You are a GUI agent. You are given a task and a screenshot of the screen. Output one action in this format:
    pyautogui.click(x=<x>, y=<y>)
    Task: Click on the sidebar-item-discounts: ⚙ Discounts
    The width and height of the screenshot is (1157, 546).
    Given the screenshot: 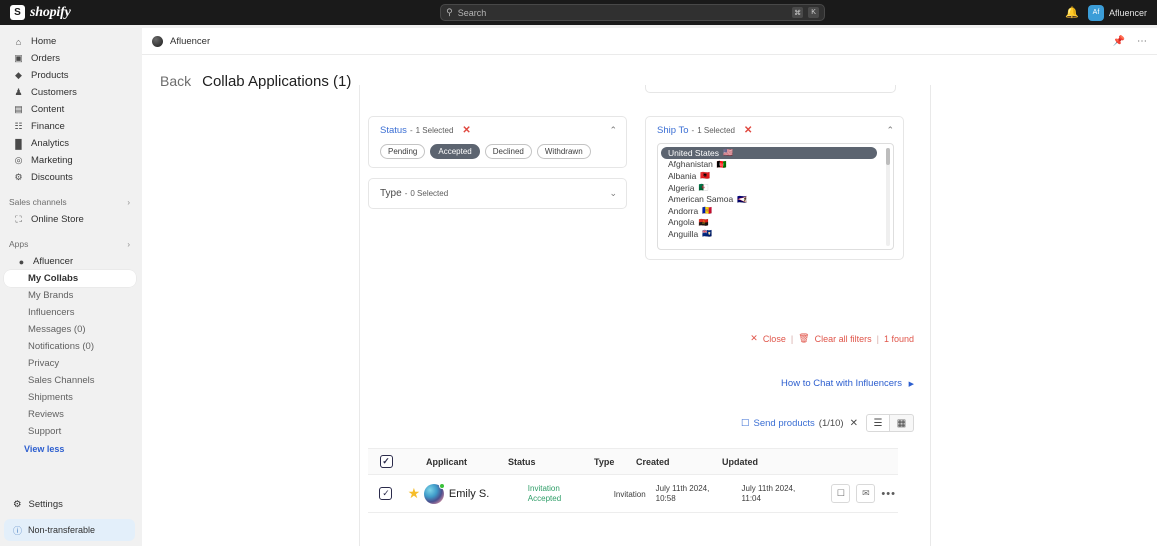 What is the action you would take?
    pyautogui.click(x=70, y=177)
    